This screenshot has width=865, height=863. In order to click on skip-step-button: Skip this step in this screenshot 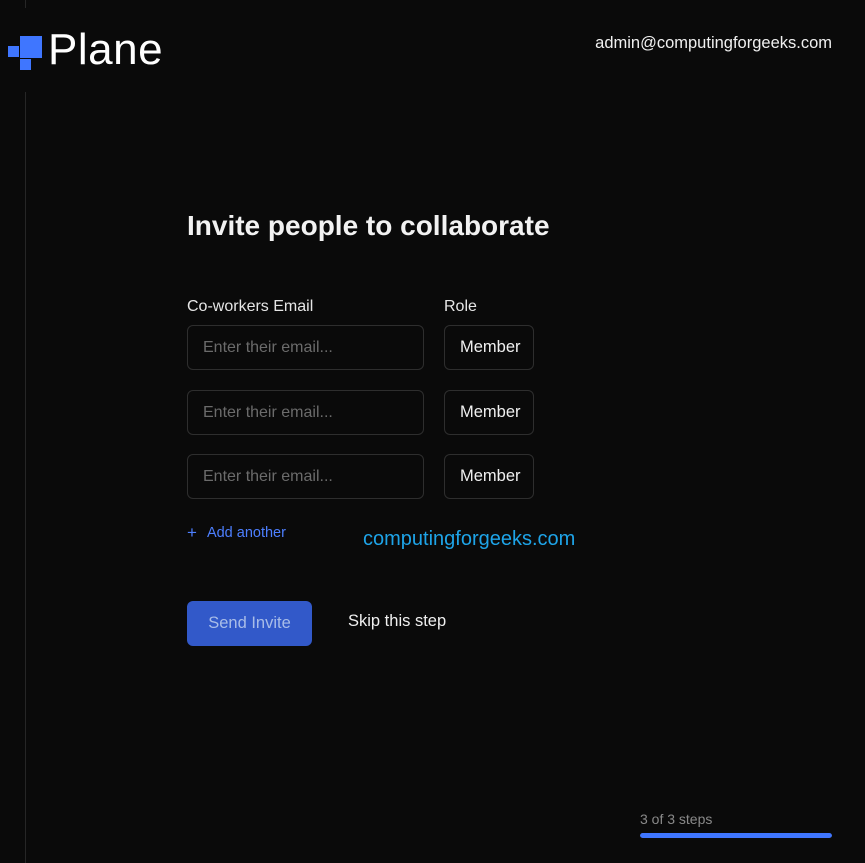, I will do `click(397, 621)`.